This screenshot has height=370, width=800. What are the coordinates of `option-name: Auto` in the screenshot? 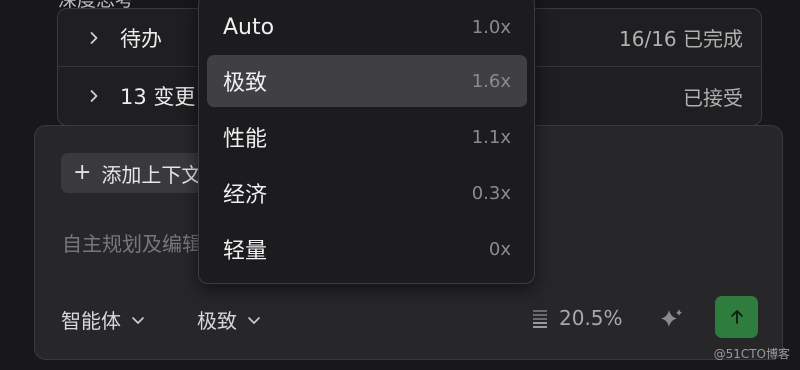 It's located at (249, 27).